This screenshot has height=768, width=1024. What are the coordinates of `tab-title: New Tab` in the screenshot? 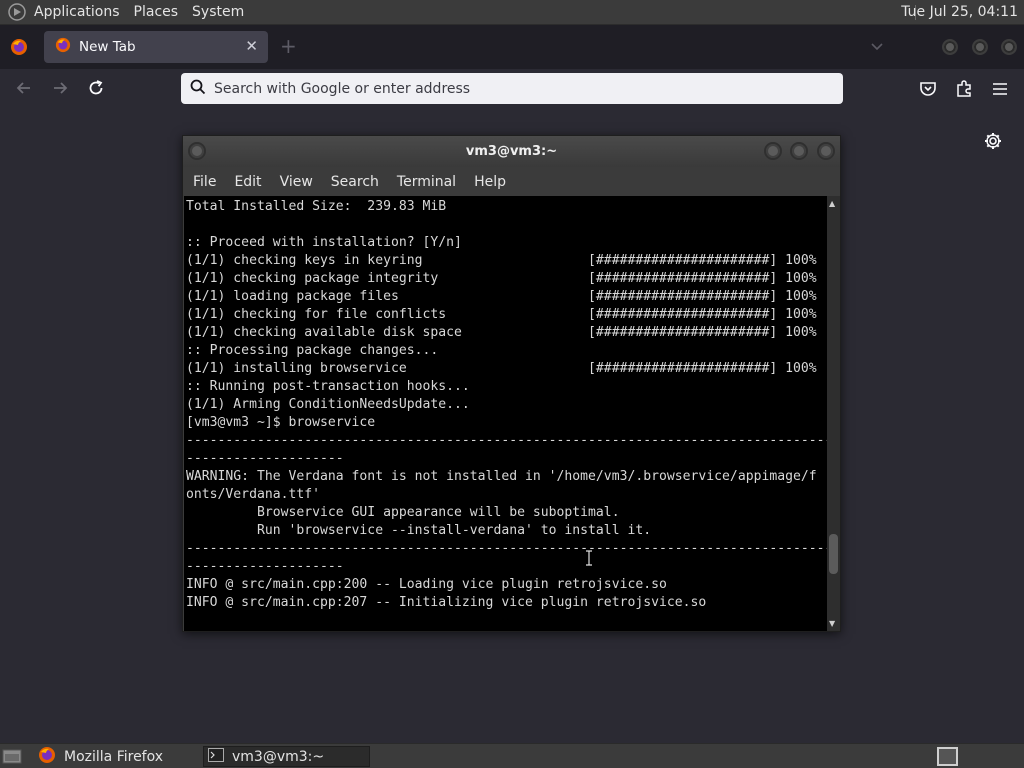 It's located at (107, 47).